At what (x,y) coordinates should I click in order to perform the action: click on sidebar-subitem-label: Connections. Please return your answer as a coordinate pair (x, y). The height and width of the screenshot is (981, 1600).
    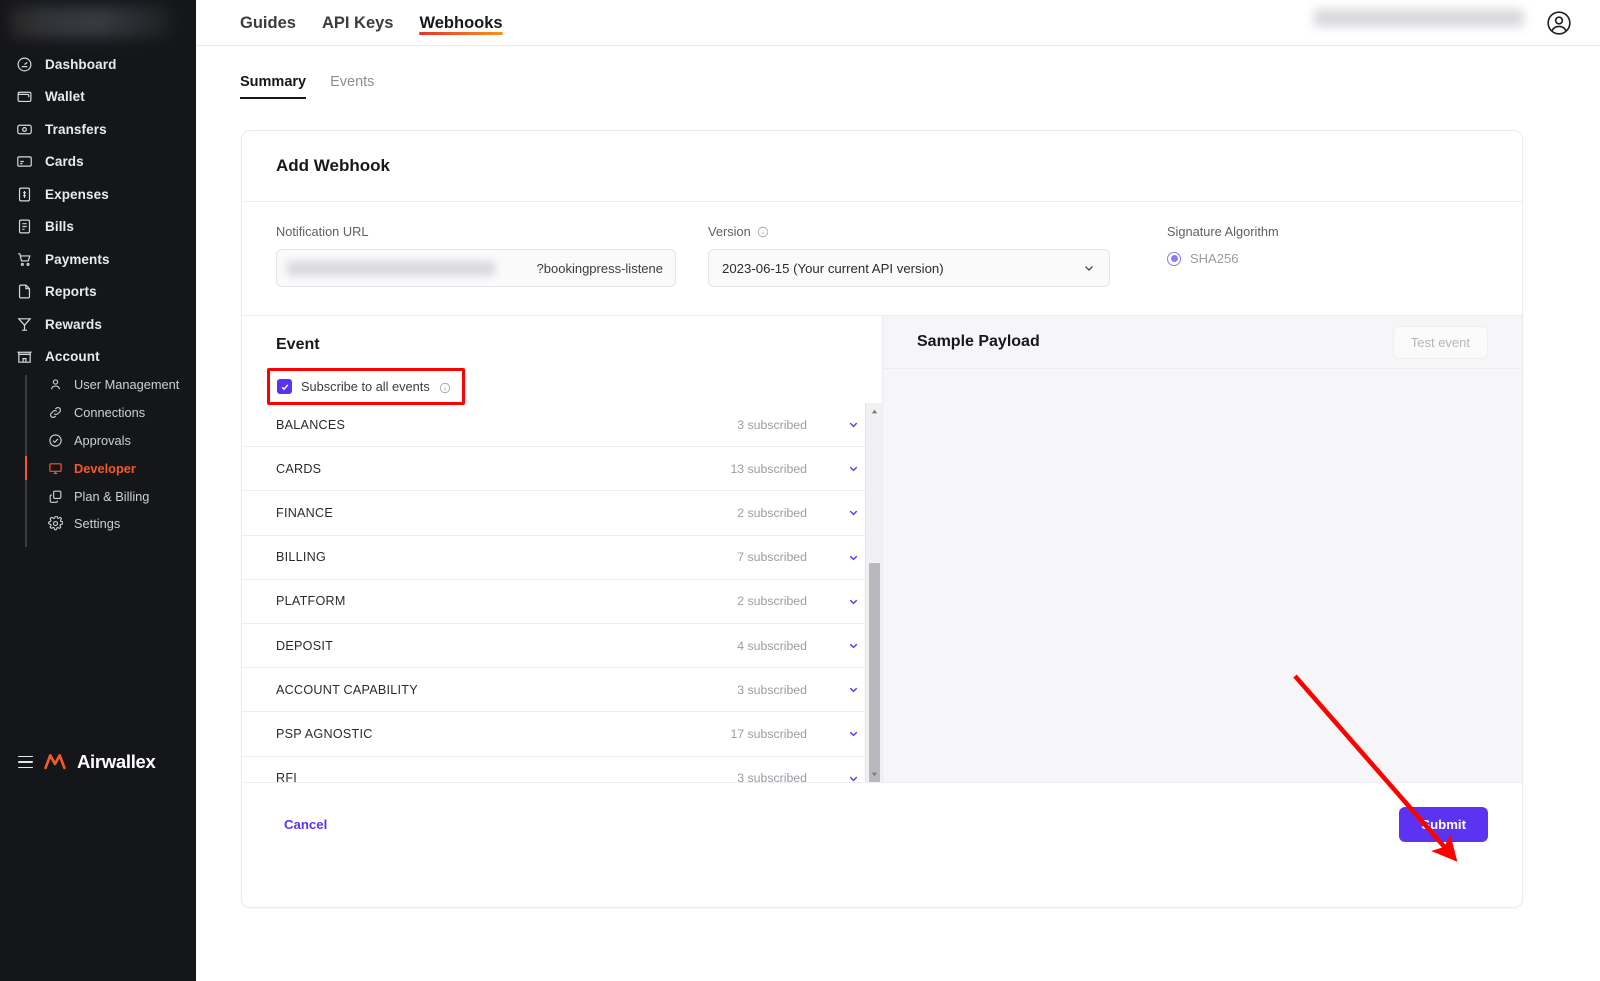
    Looking at the image, I should click on (110, 413).